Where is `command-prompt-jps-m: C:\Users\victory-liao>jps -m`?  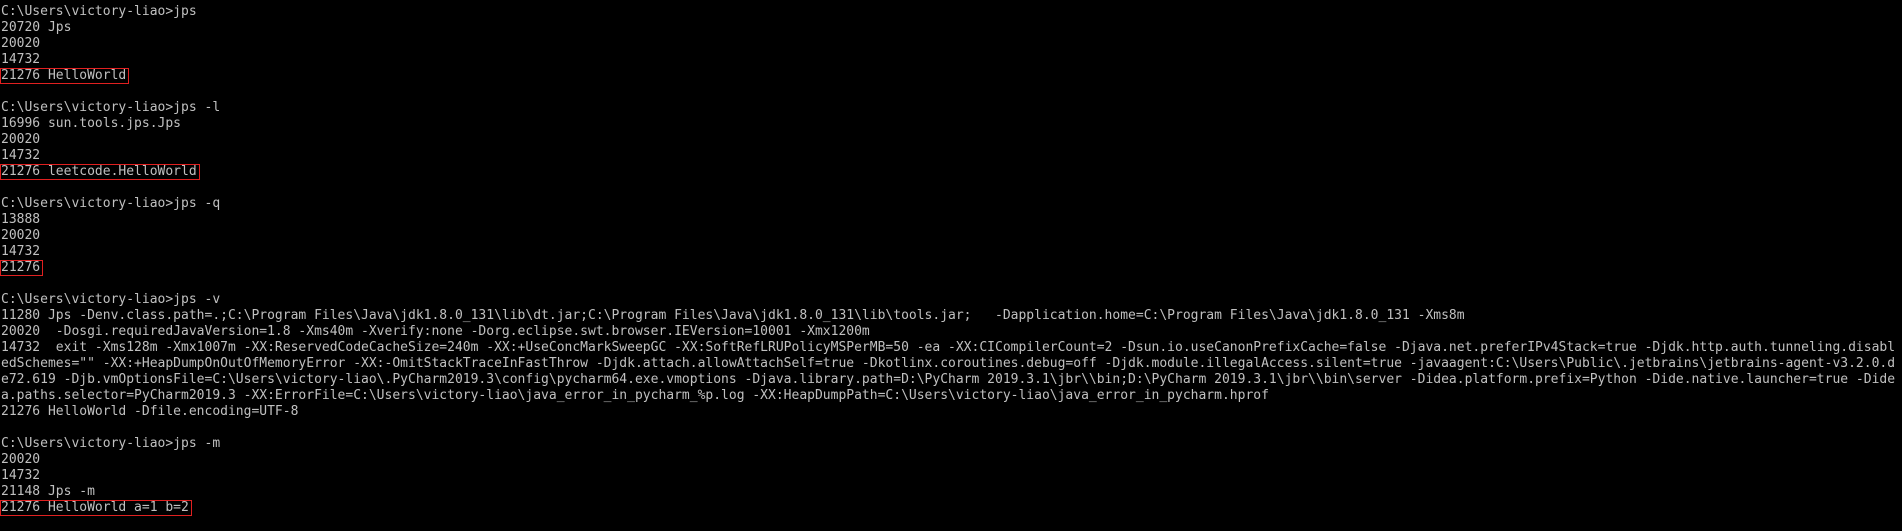
command-prompt-jps-m: C:\Users\victory-liao>jps -m is located at coordinates (111, 443).